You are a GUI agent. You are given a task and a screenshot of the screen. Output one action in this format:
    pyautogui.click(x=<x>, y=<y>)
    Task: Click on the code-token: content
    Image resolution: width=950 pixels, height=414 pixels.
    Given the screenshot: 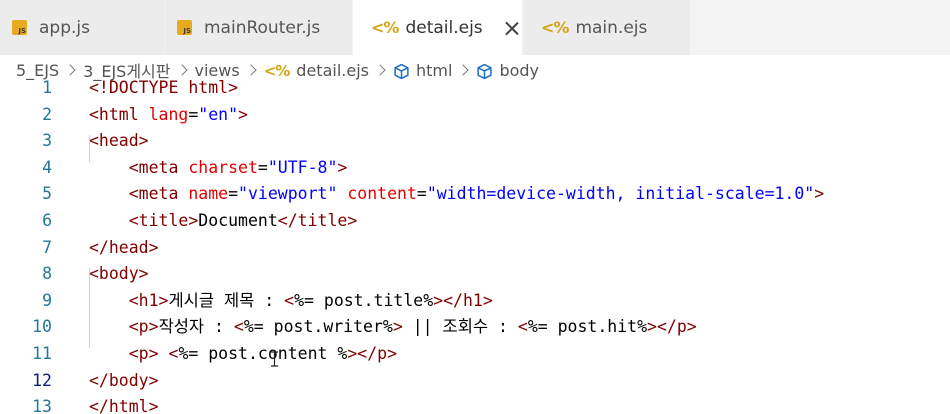 What is the action you would take?
    pyautogui.click(x=382, y=194)
    